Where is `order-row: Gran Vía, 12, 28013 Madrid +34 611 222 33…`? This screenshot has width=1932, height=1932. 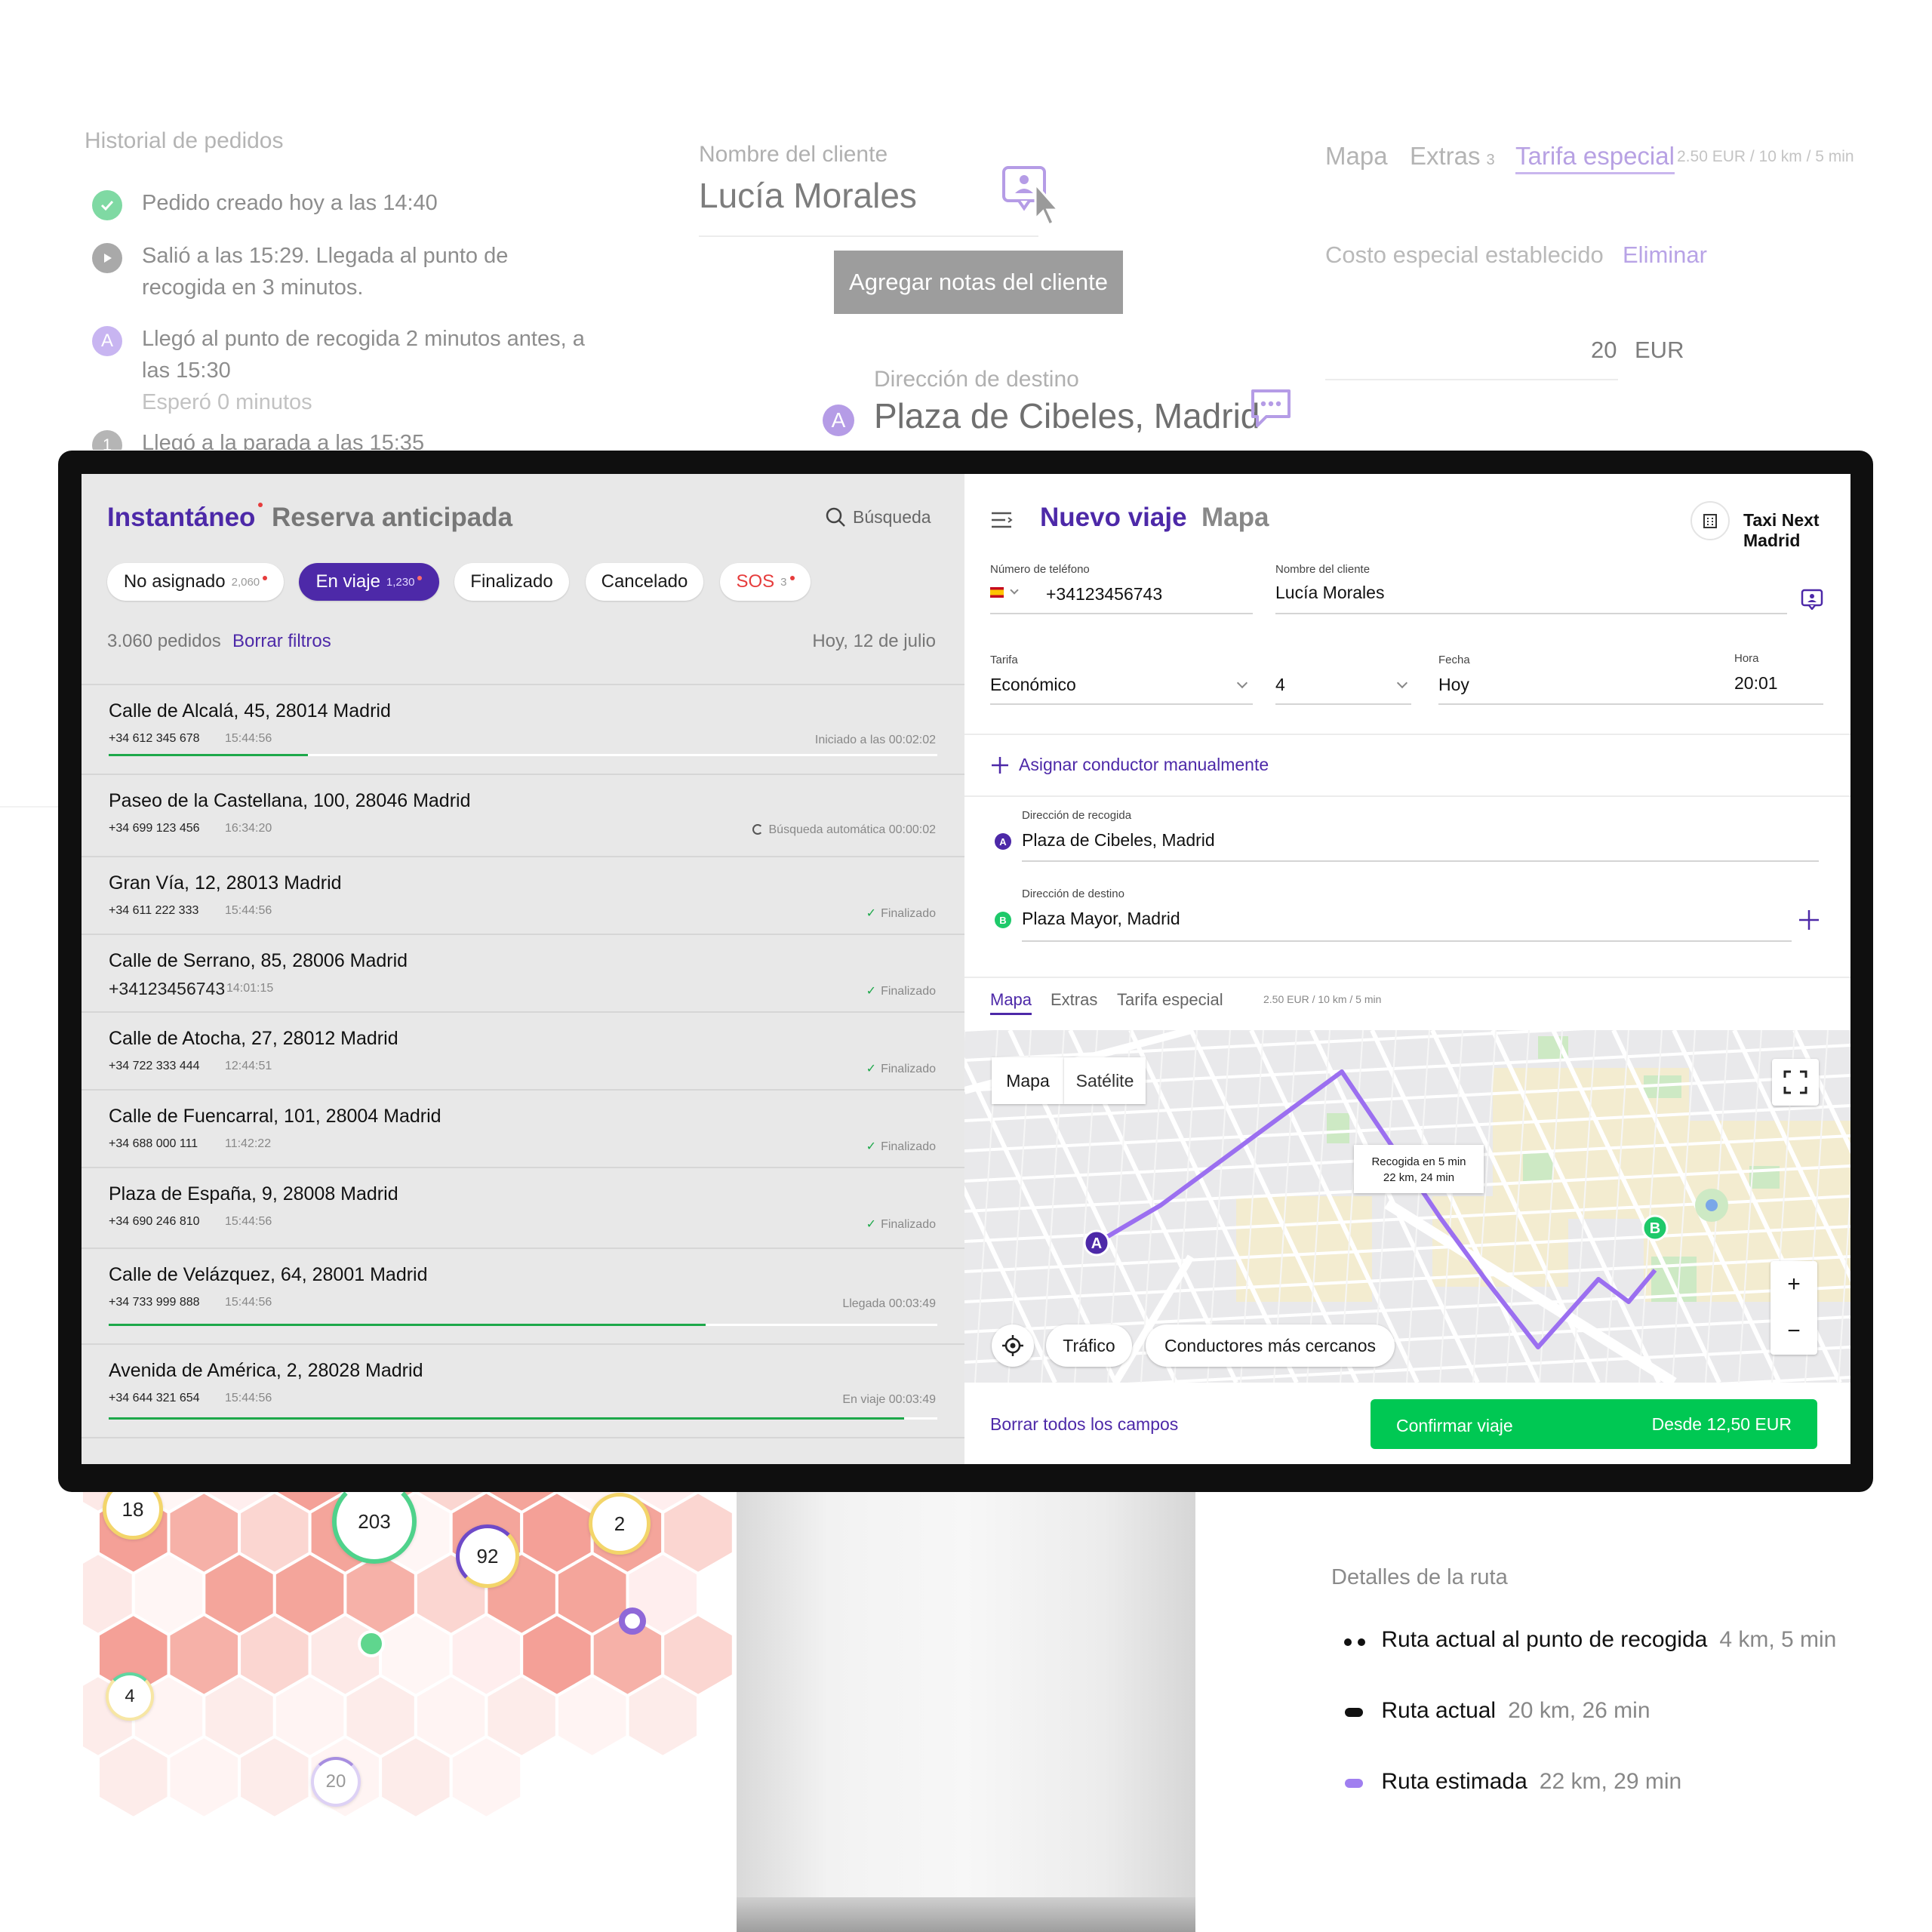 order-row: Gran Vía, 12, 28013 Madrid +34 611 222 33… is located at coordinates (523, 896).